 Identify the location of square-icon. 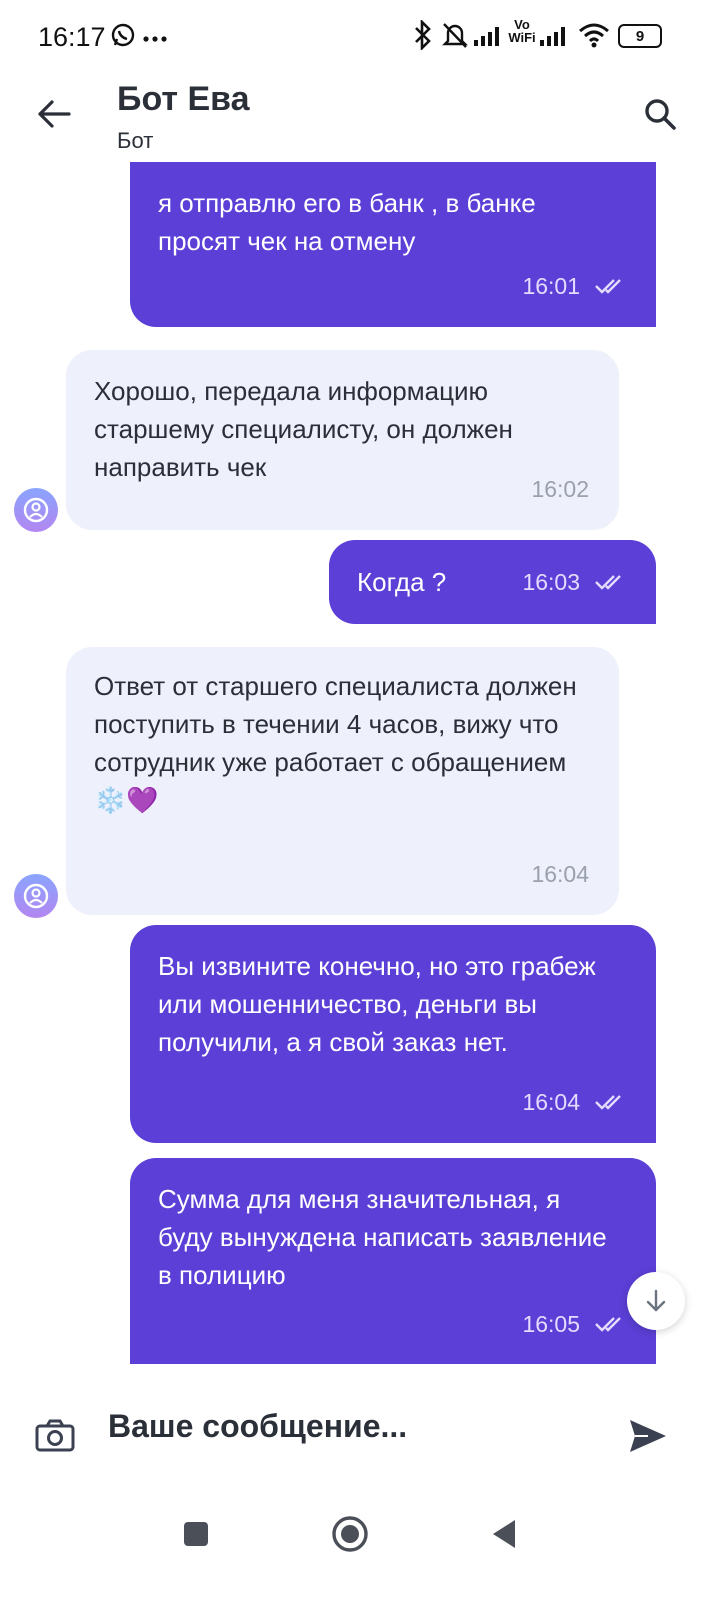
(196, 1534).